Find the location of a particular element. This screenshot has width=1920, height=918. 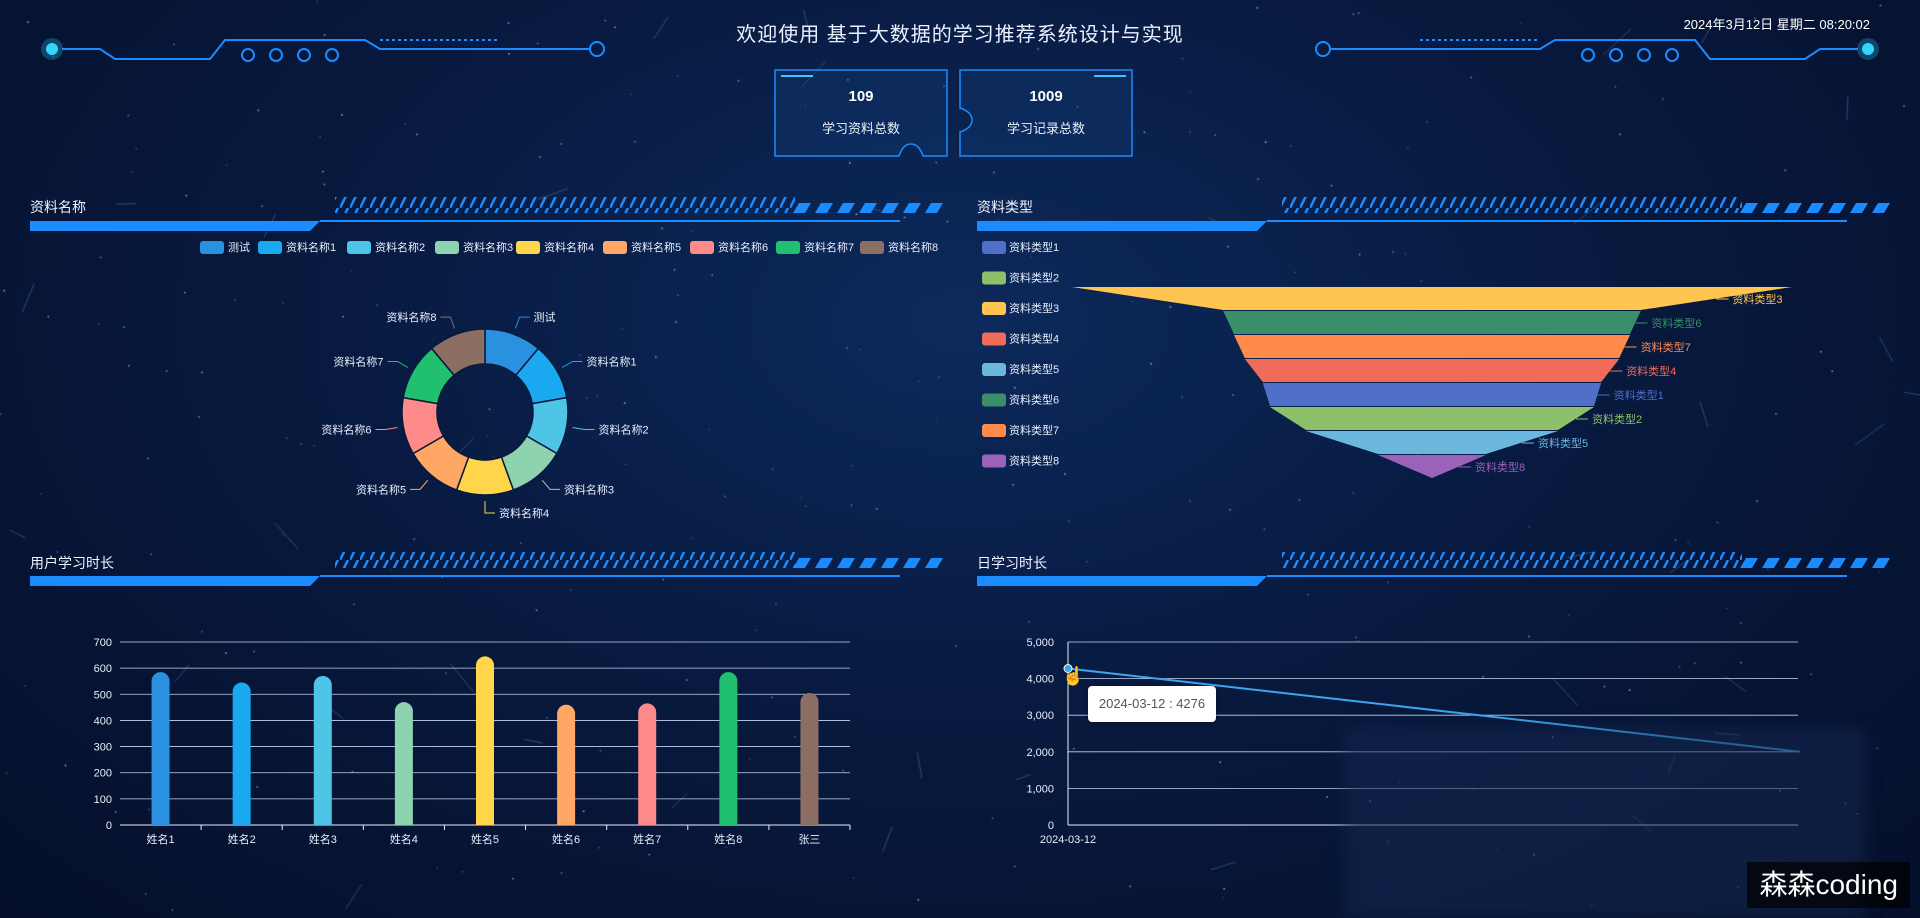

pie-label: 资料名称4 is located at coordinates (524, 513).